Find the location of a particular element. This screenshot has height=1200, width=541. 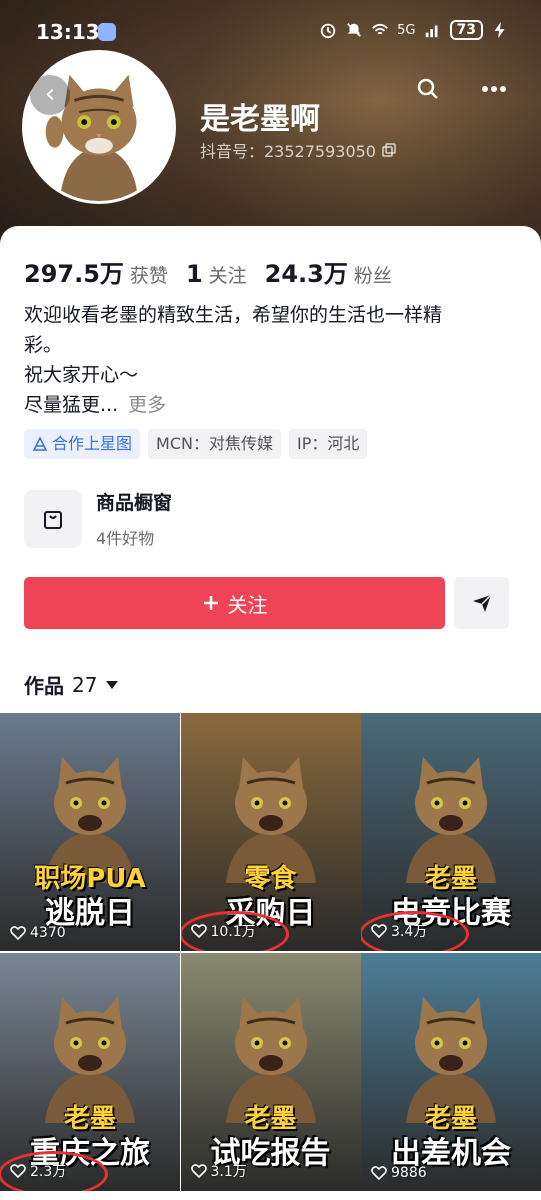

like-count: 3.1万 is located at coordinates (218, 1171).